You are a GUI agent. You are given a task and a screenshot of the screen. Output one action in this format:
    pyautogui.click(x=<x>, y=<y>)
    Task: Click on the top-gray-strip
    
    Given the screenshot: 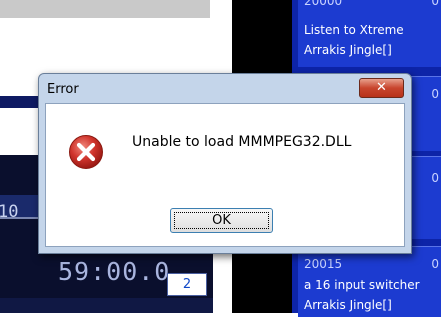 What is the action you would take?
    pyautogui.click(x=109, y=9)
    